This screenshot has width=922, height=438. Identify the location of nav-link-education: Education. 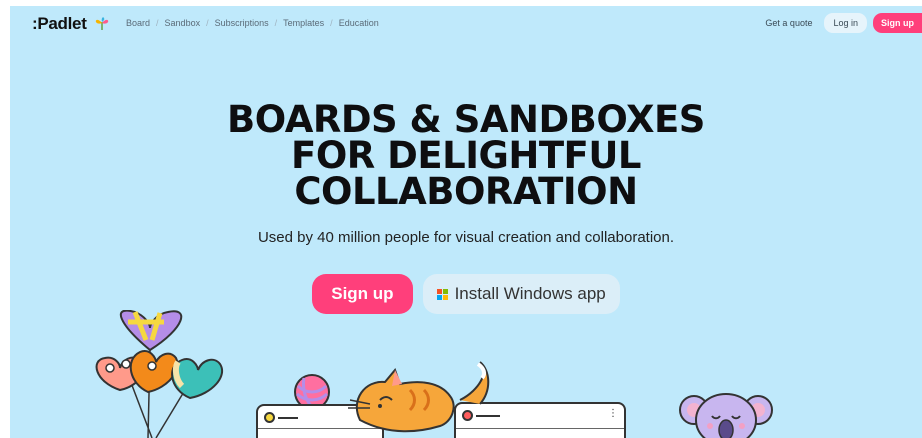
(359, 23).